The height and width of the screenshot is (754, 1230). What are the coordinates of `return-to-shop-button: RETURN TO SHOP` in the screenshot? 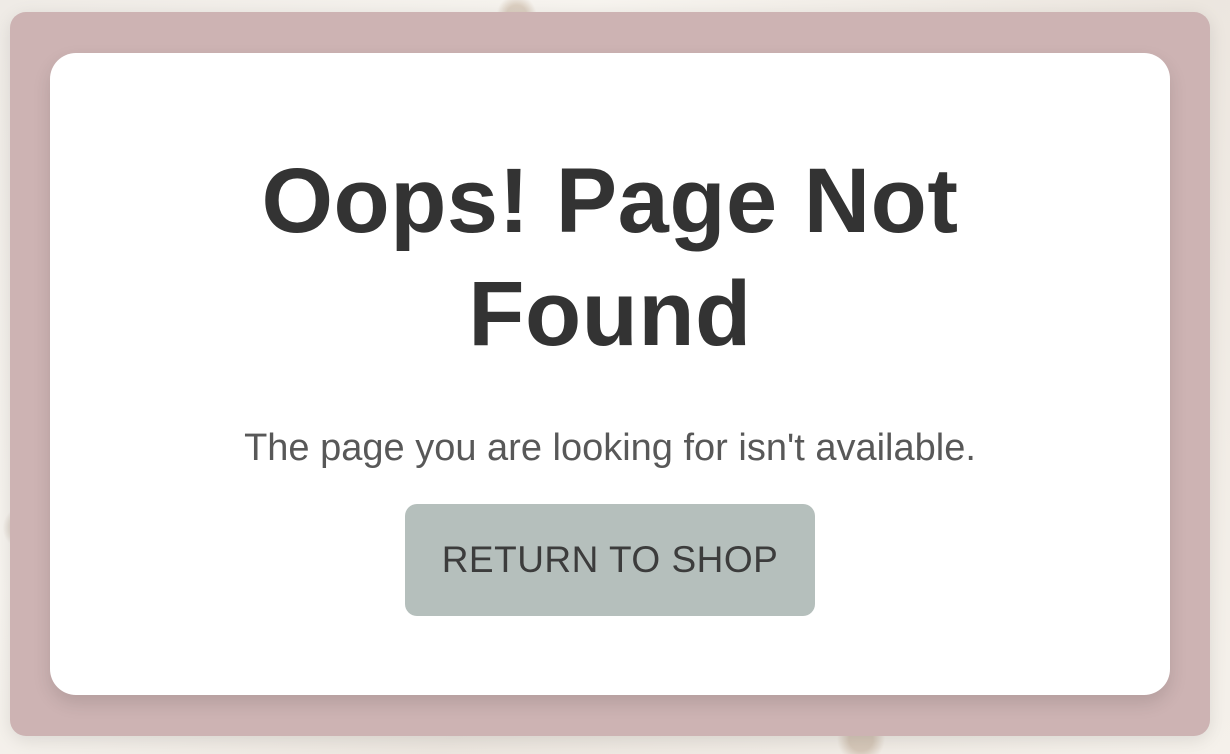 It's located at (610, 560).